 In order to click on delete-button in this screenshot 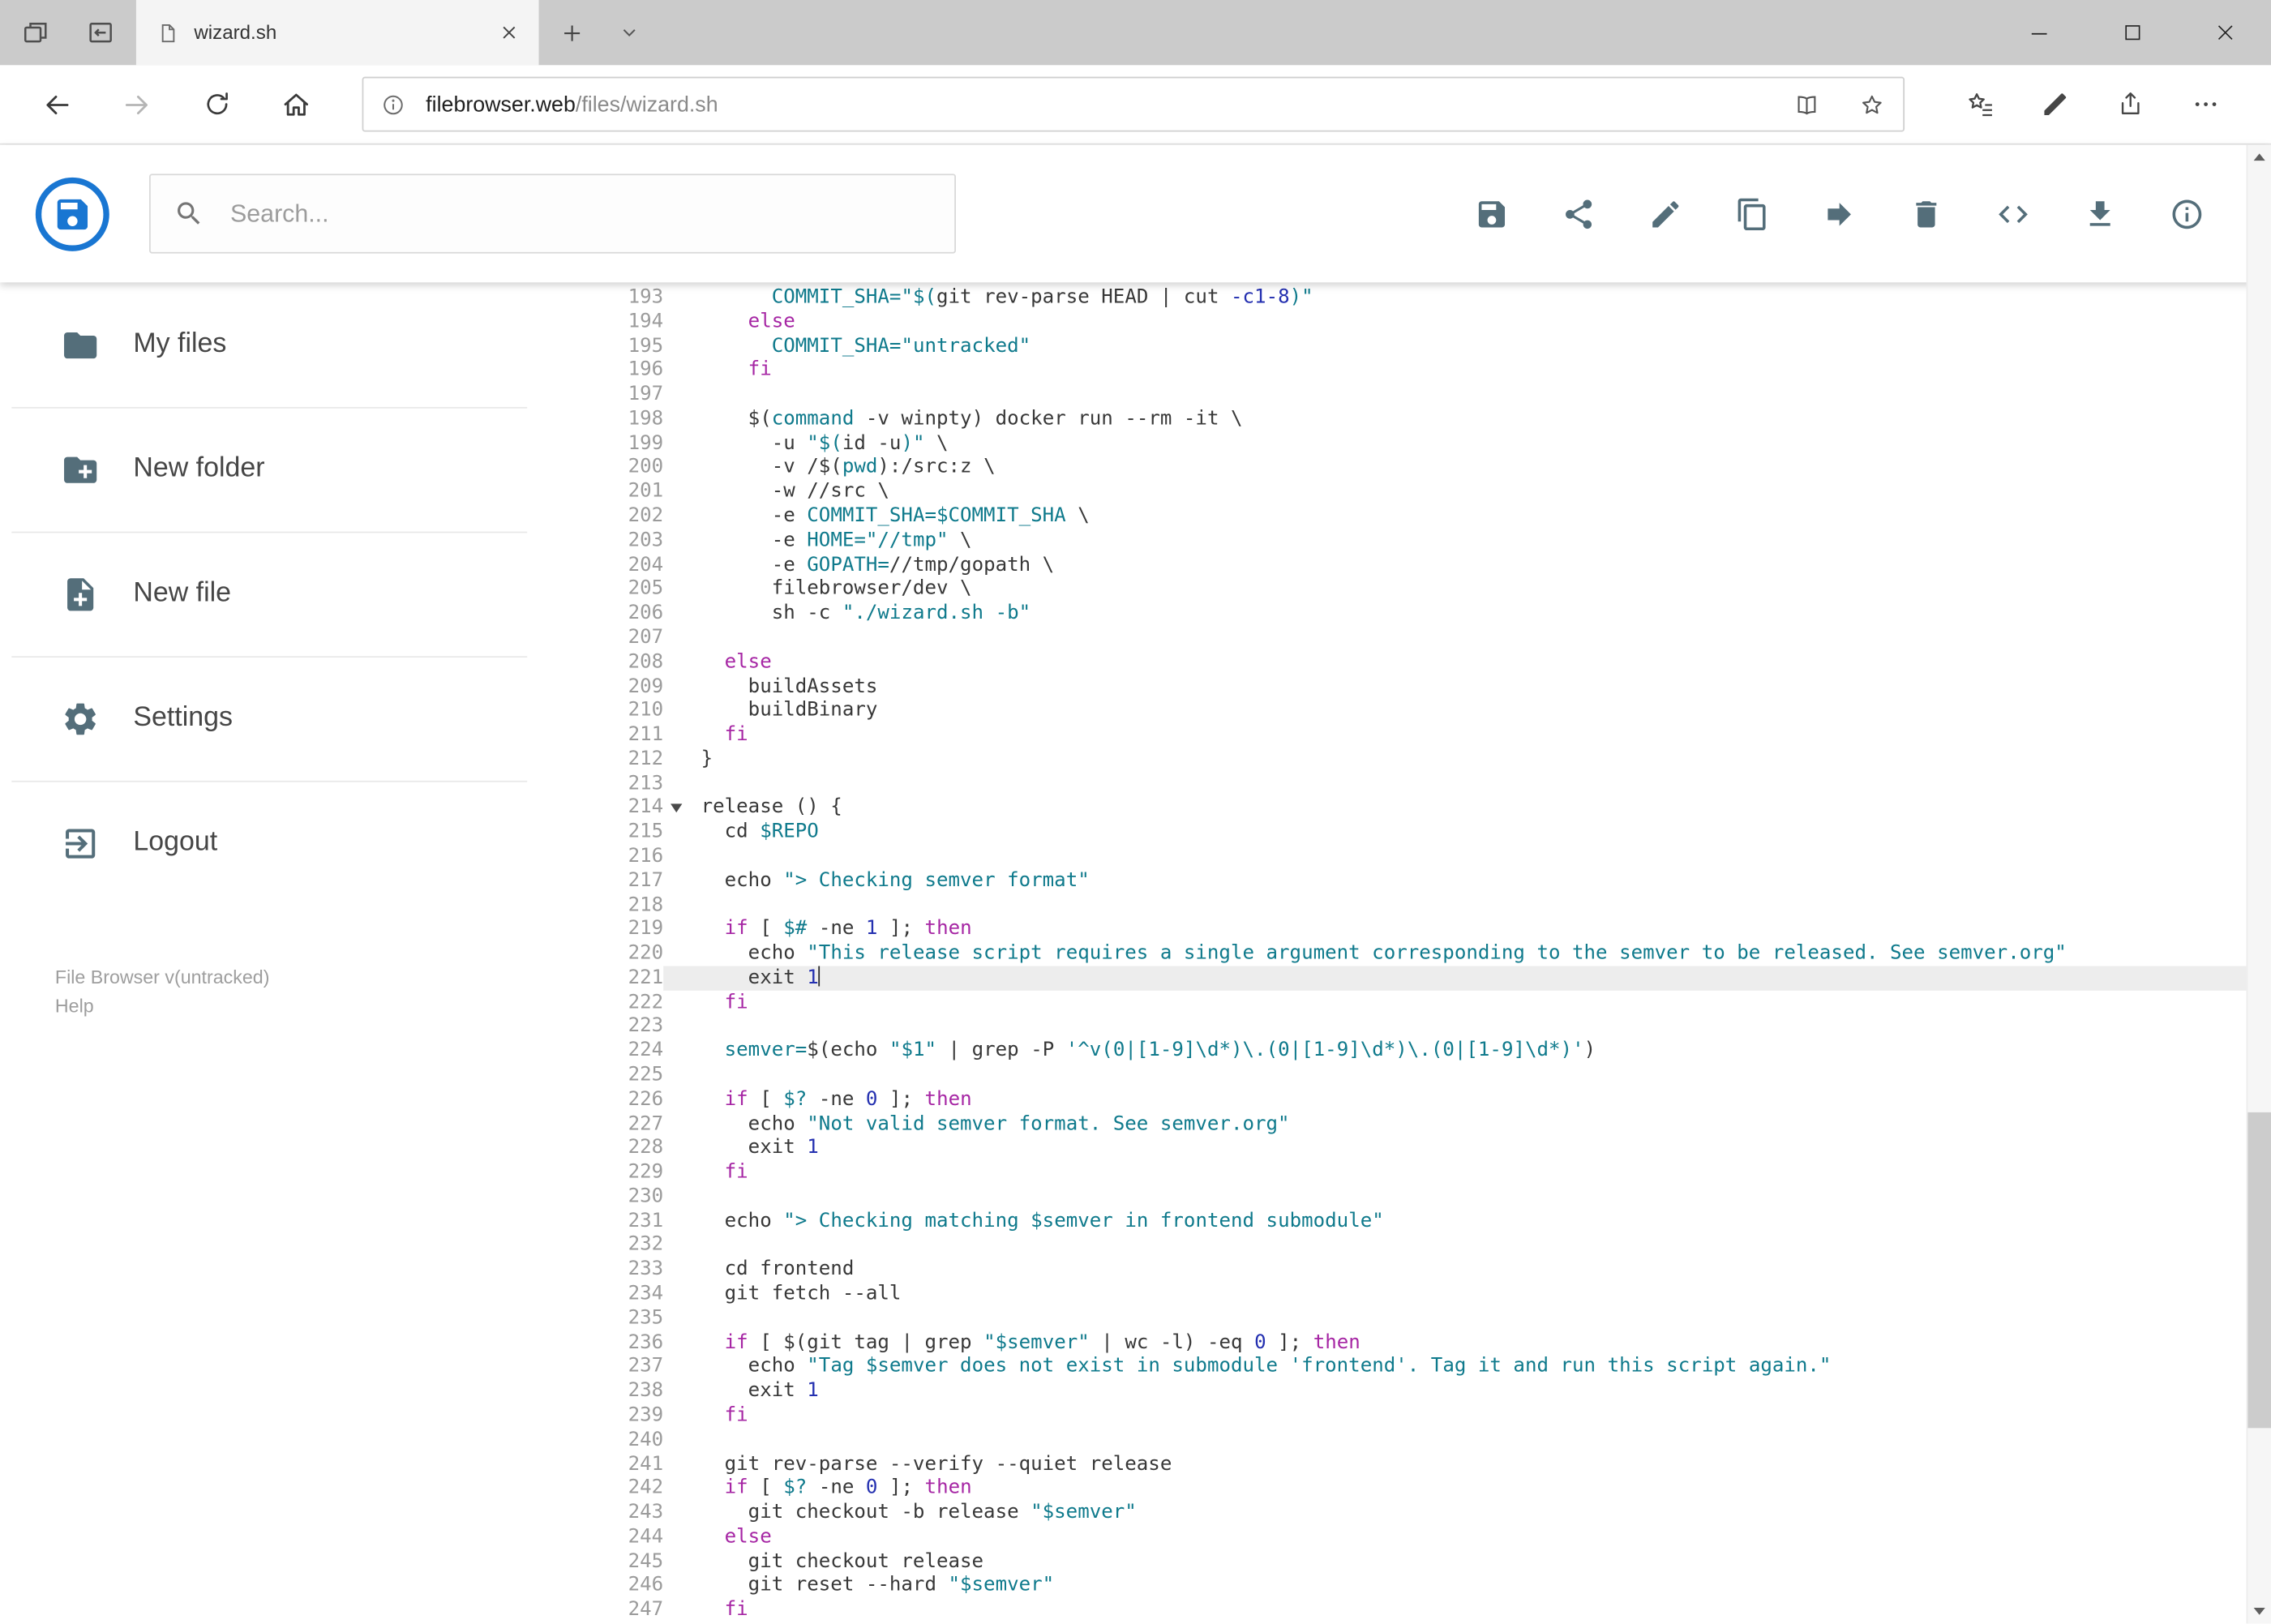, I will do `click(1926, 214)`.